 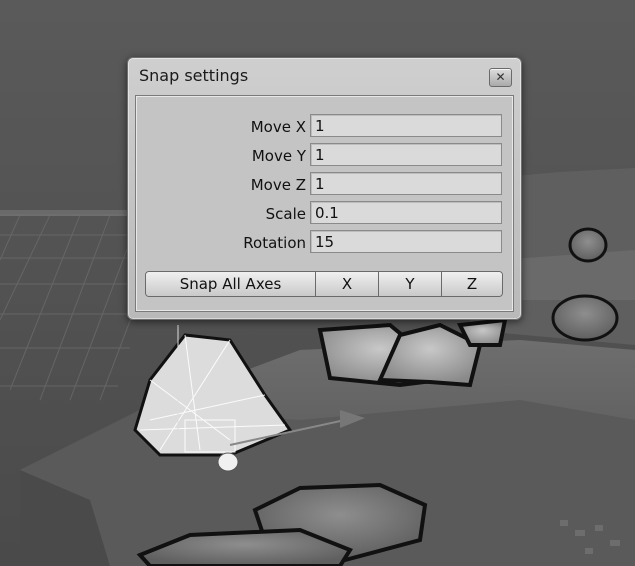 I want to click on move-y-field: 1, so click(x=406, y=154).